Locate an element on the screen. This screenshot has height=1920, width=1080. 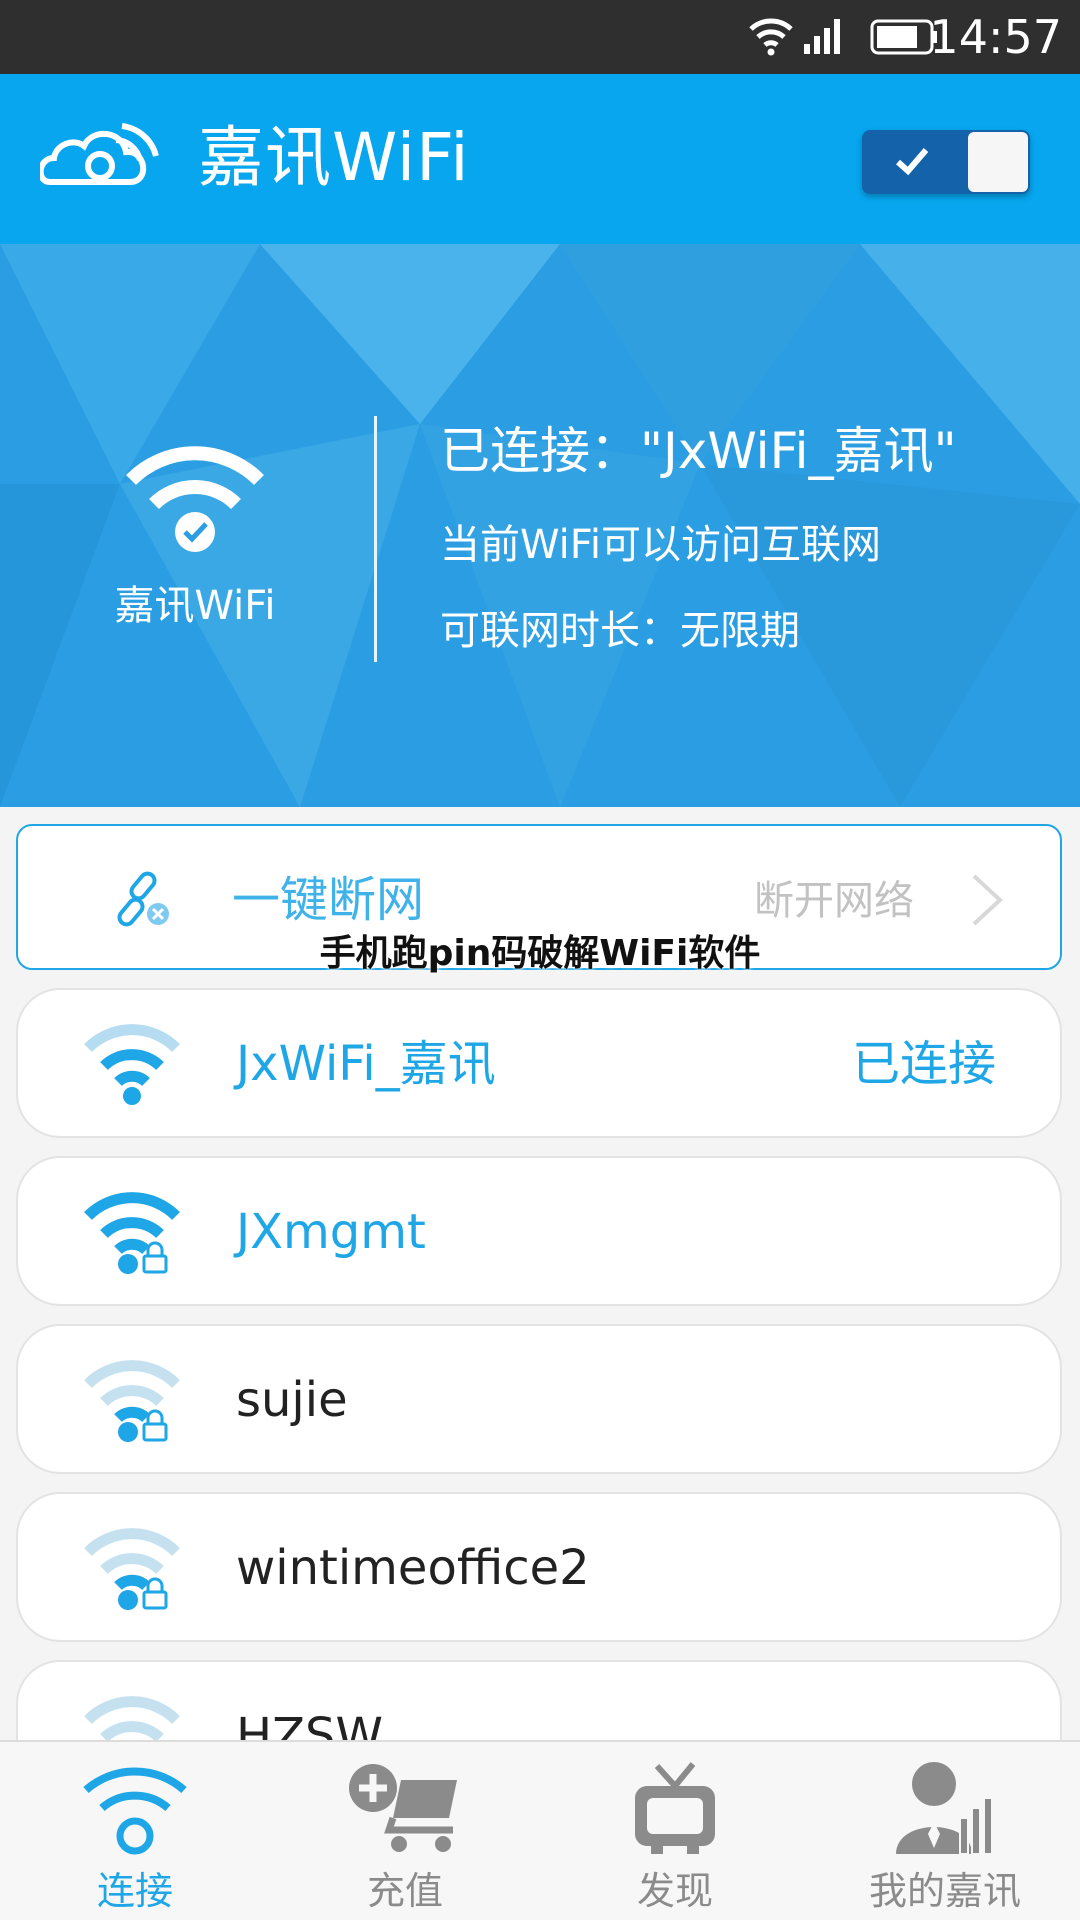
nav-label: 我的嘉讯 is located at coordinates (944, 1891).